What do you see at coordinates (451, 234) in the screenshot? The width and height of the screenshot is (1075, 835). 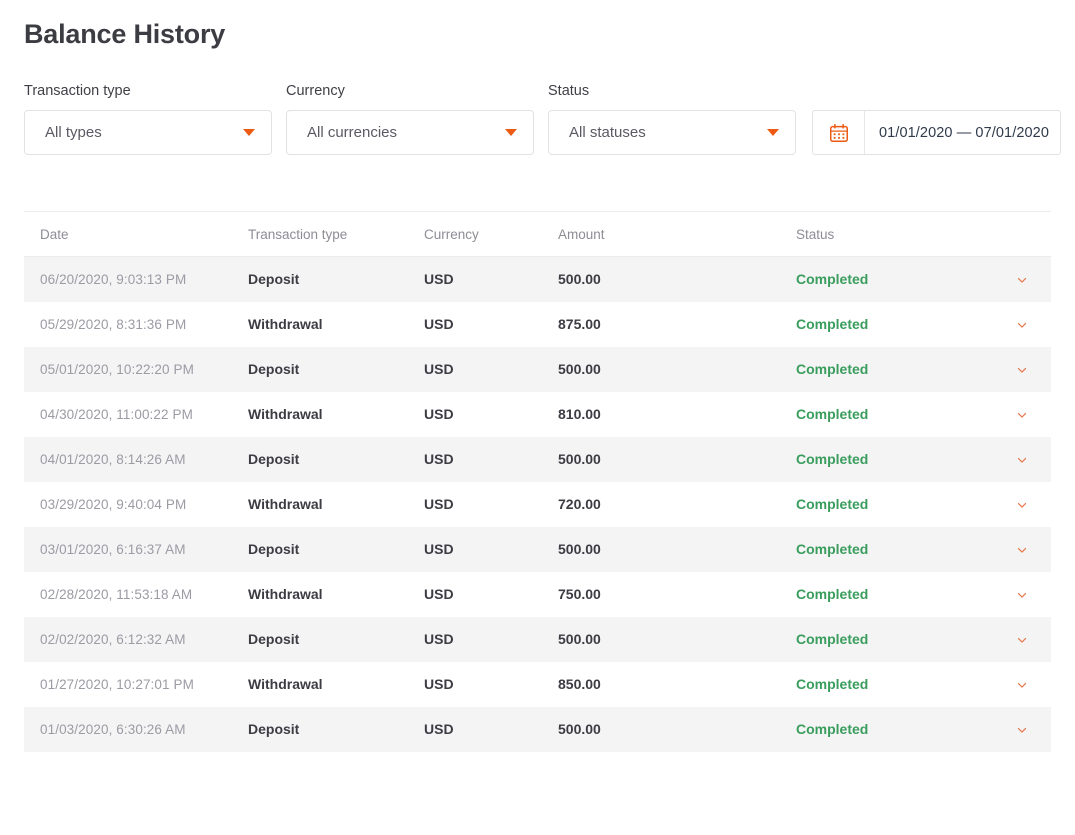 I see `column-header-currency: Currency` at bounding box center [451, 234].